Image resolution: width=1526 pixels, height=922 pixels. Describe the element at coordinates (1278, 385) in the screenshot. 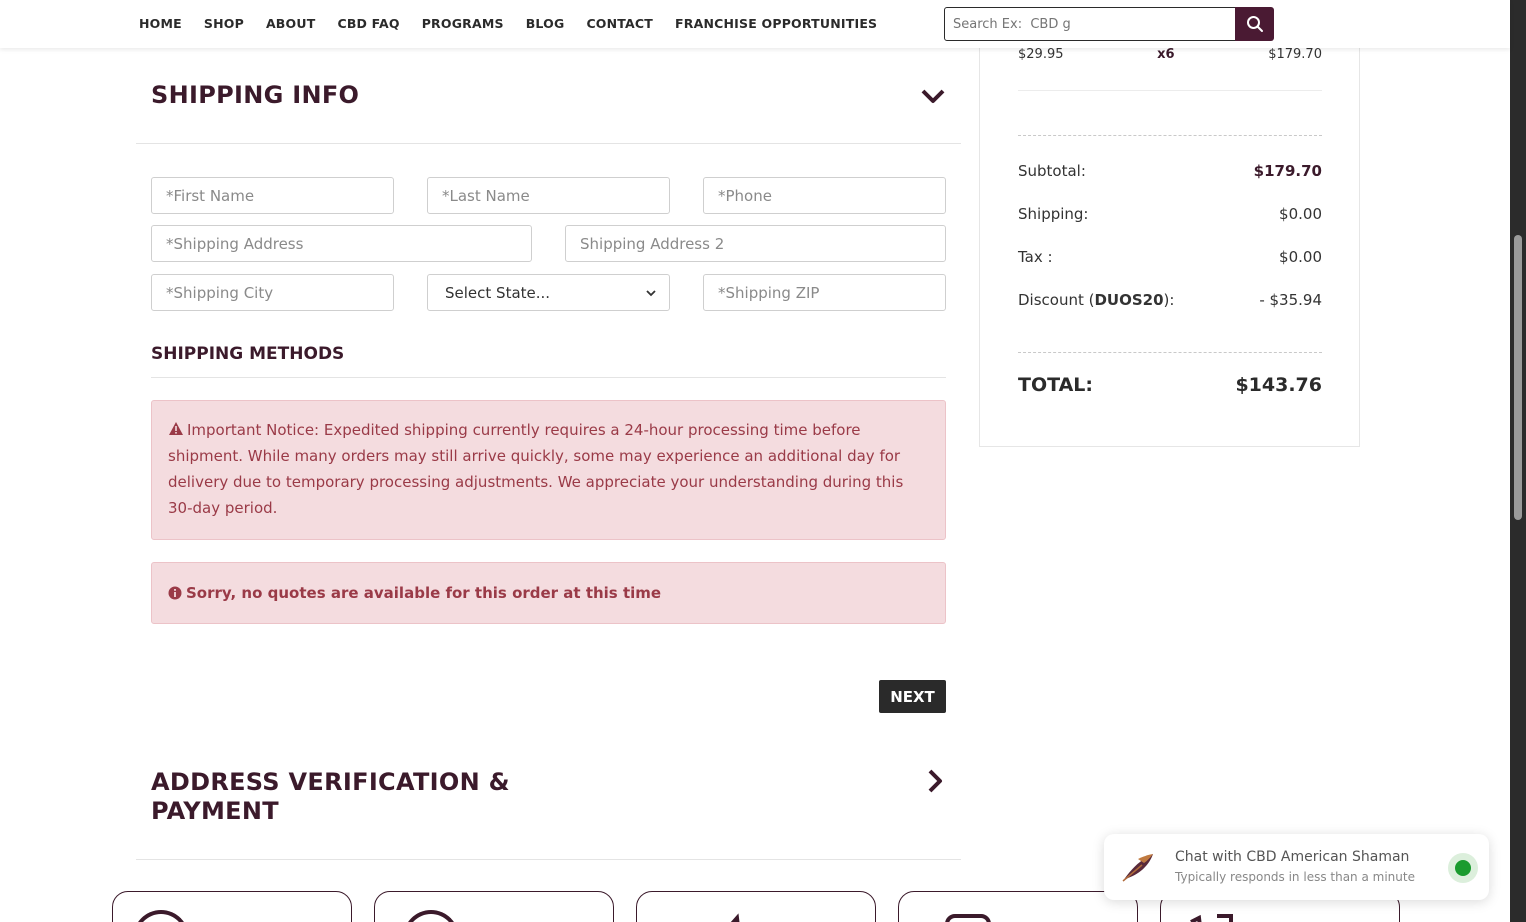

I see `total-value: $143.76` at that location.